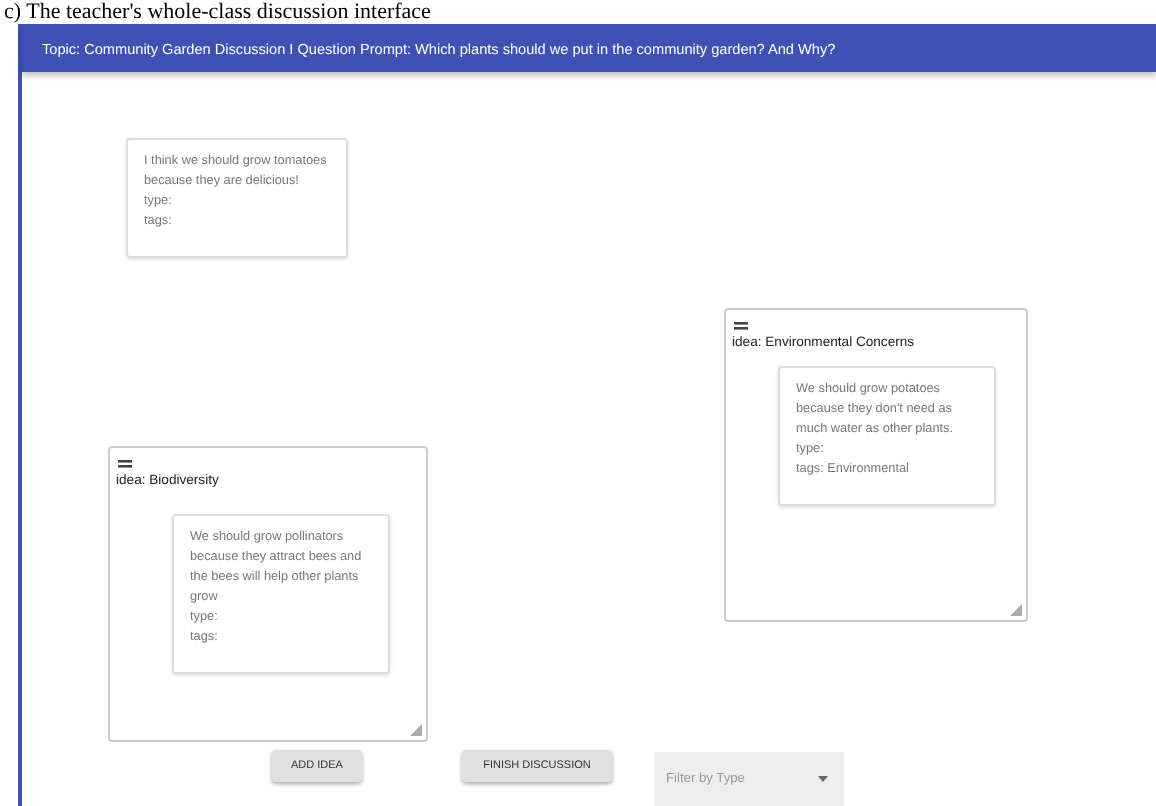 The width and height of the screenshot is (1156, 806). What do you see at coordinates (823, 779) in the screenshot?
I see `caret-icon` at bounding box center [823, 779].